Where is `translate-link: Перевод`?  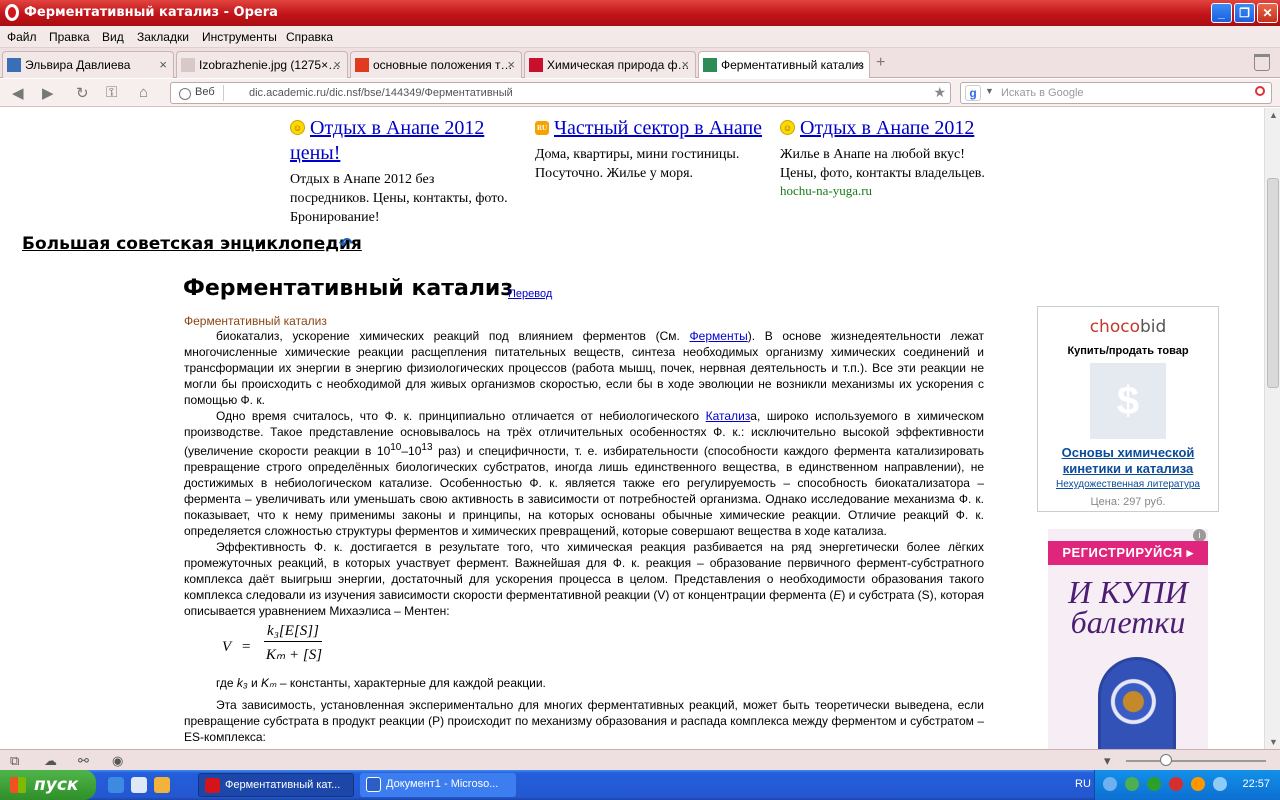
translate-link: Перевод is located at coordinates (530, 294).